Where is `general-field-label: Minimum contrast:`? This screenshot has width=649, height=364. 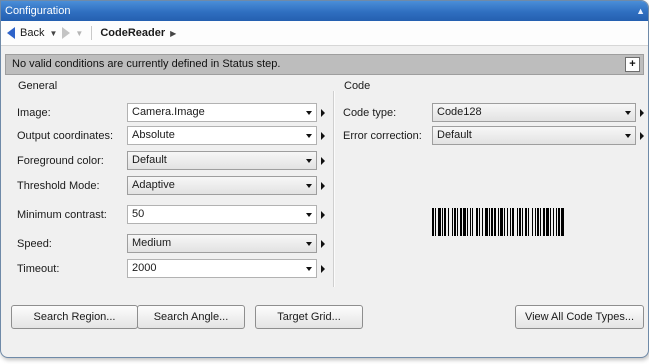
general-field-label: Minimum contrast: is located at coordinates (62, 215).